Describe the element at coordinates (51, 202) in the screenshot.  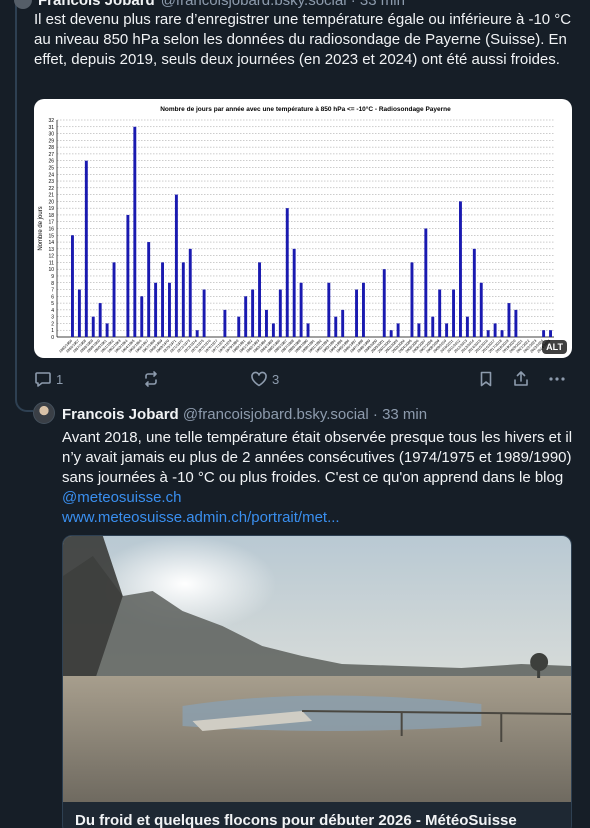
I see `y-tick-label: 20` at that location.